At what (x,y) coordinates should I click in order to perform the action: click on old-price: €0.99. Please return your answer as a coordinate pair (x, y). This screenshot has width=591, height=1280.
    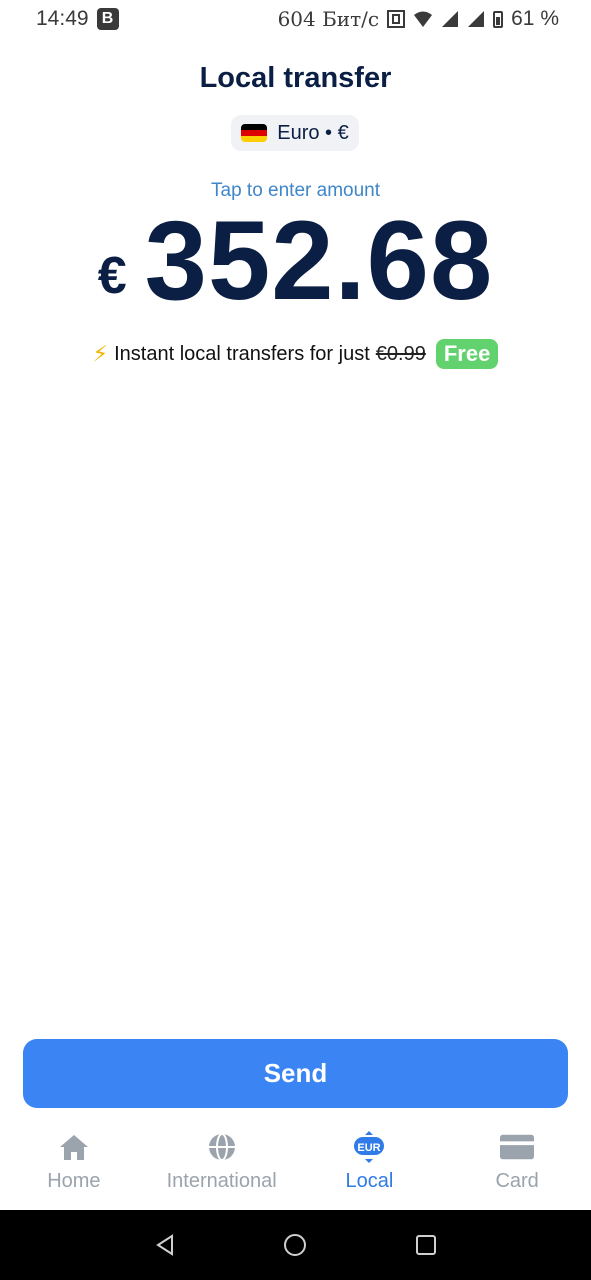
    Looking at the image, I should click on (400, 353).